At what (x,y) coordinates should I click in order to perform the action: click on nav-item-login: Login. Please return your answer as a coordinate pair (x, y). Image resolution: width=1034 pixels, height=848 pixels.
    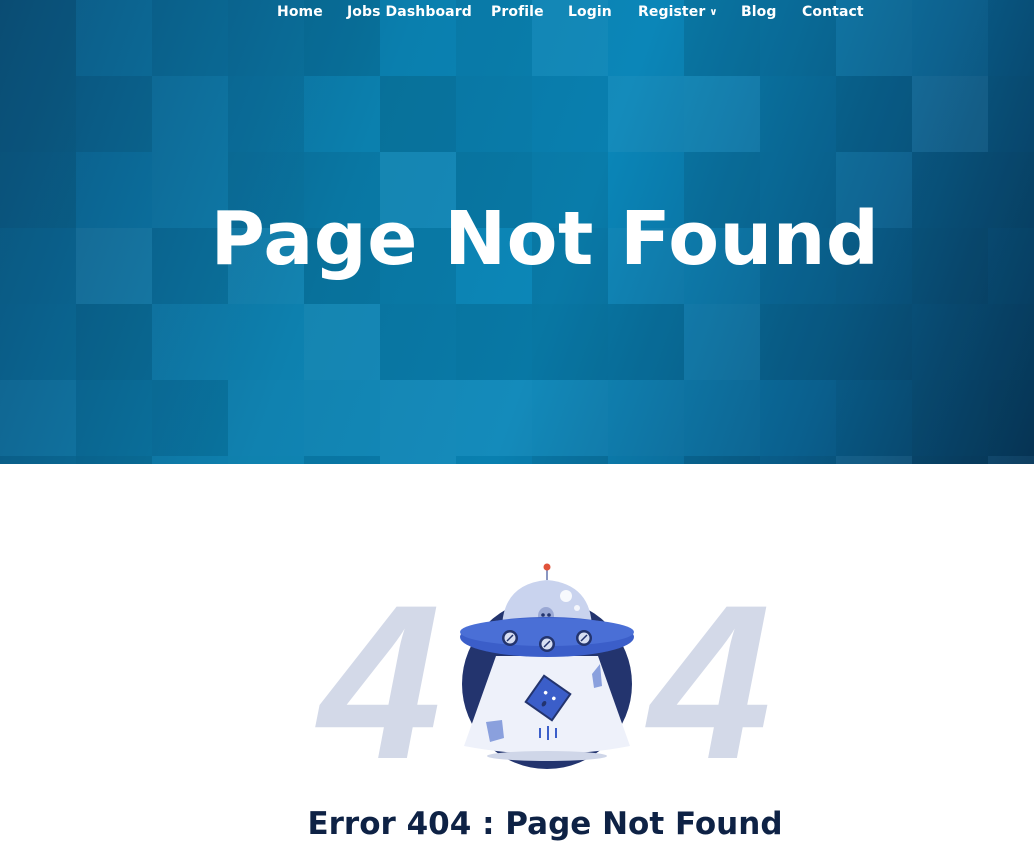
    Looking at the image, I should click on (590, 12).